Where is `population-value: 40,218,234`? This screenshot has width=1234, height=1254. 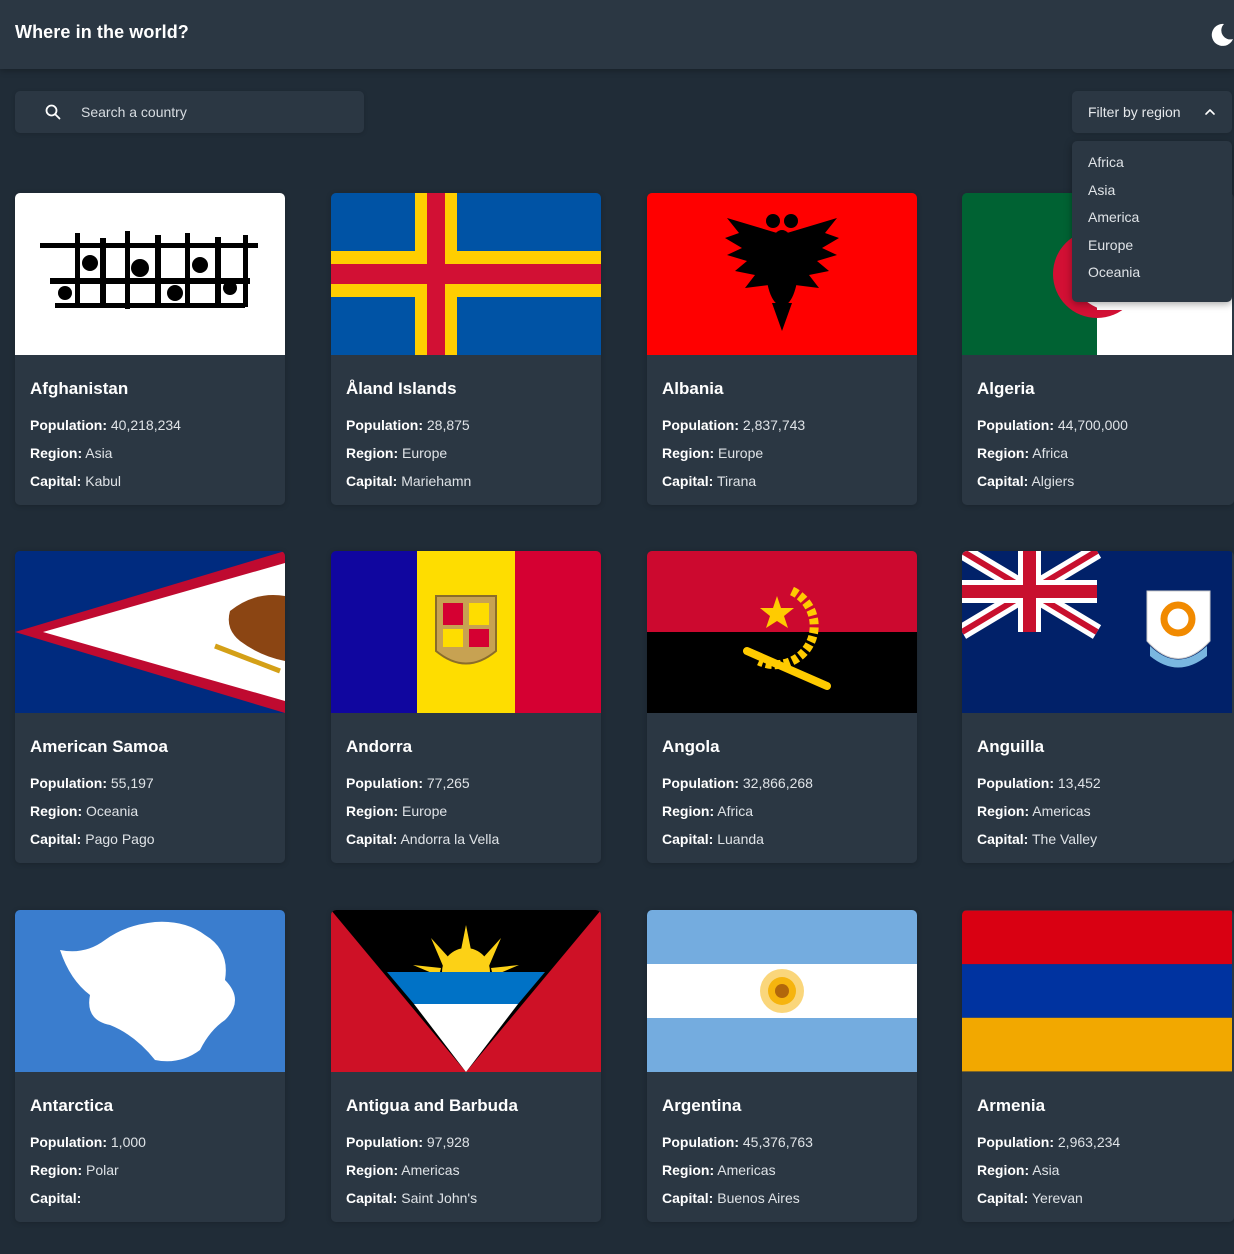 population-value: 40,218,234 is located at coordinates (145, 425).